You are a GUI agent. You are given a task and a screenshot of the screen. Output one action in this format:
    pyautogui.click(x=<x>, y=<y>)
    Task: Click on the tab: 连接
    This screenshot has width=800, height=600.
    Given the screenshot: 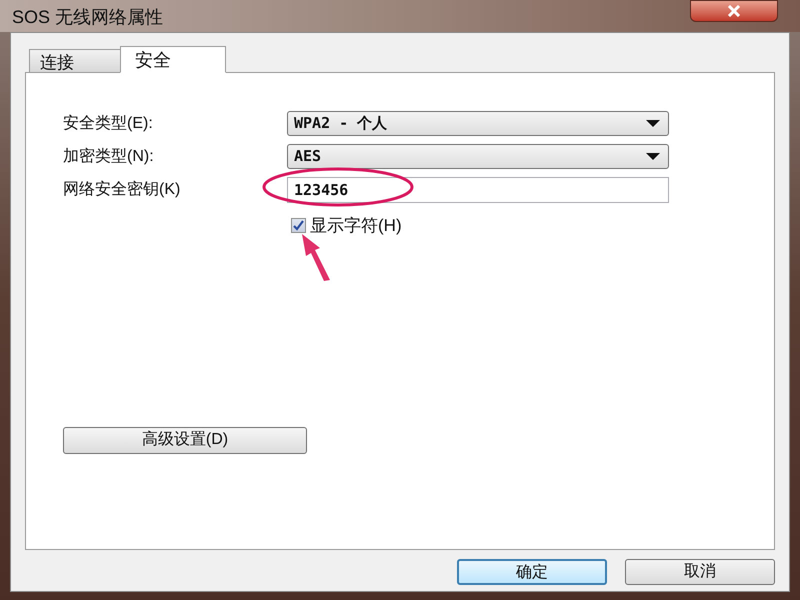 What is the action you would take?
    pyautogui.click(x=75, y=60)
    